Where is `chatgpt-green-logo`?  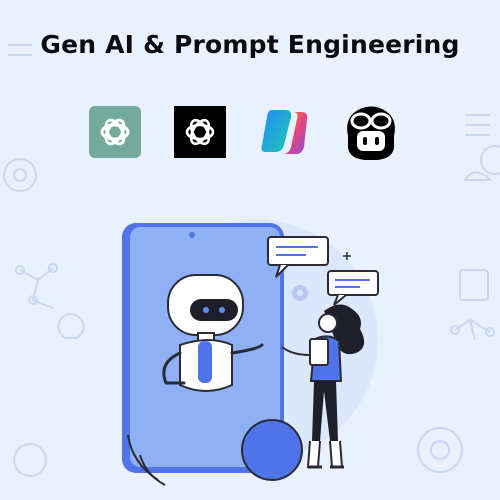
chatgpt-green-logo is located at coordinates (115, 132).